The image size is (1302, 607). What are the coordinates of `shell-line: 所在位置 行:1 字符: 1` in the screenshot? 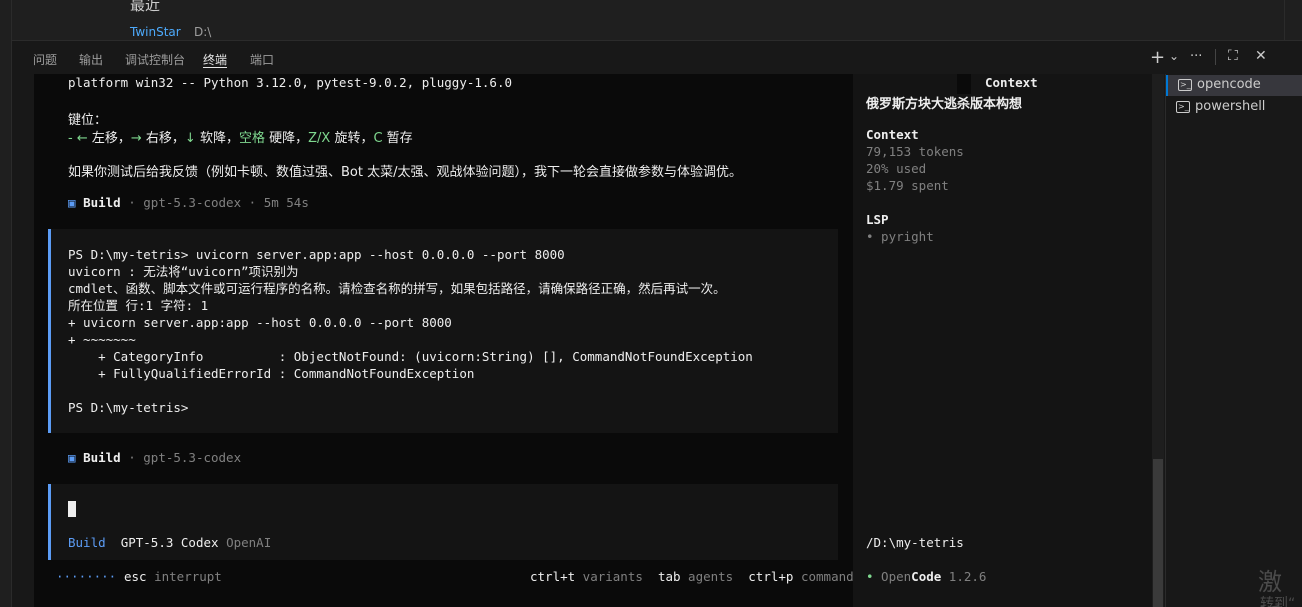 It's located at (138, 305).